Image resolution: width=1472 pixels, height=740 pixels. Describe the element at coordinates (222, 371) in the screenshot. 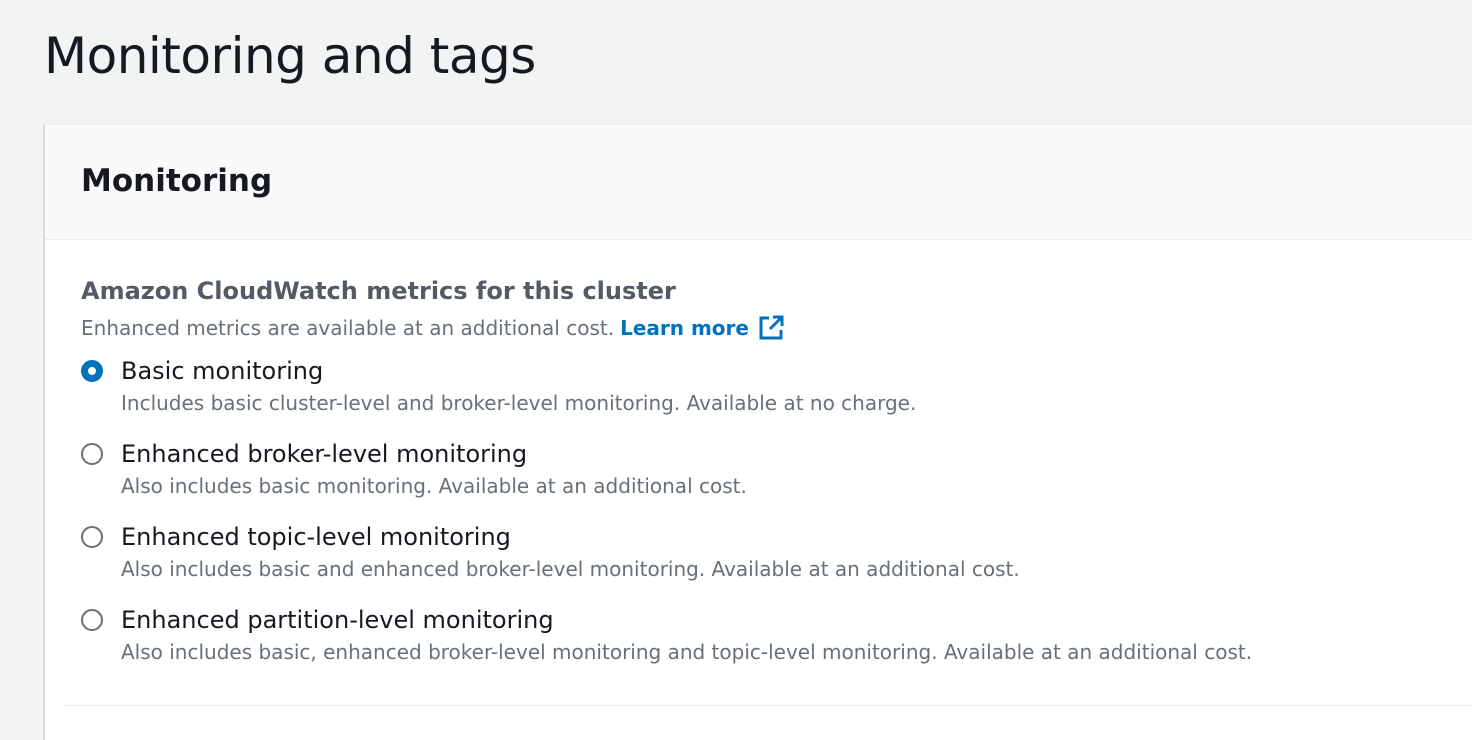

I see `radio-label: Basic monitoring` at that location.